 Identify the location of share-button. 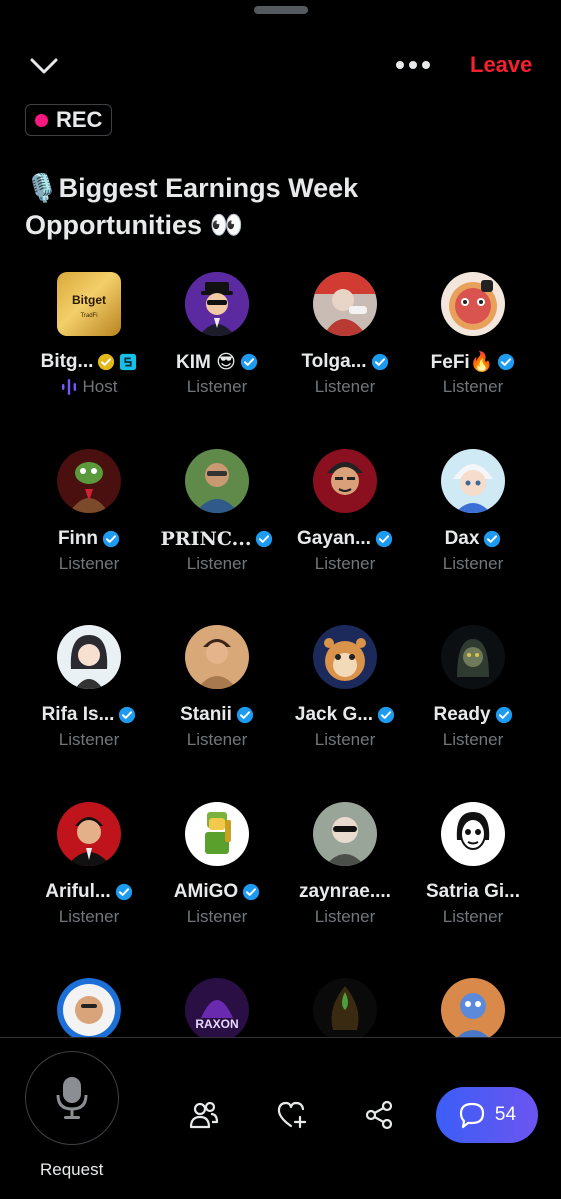
(379, 1115).